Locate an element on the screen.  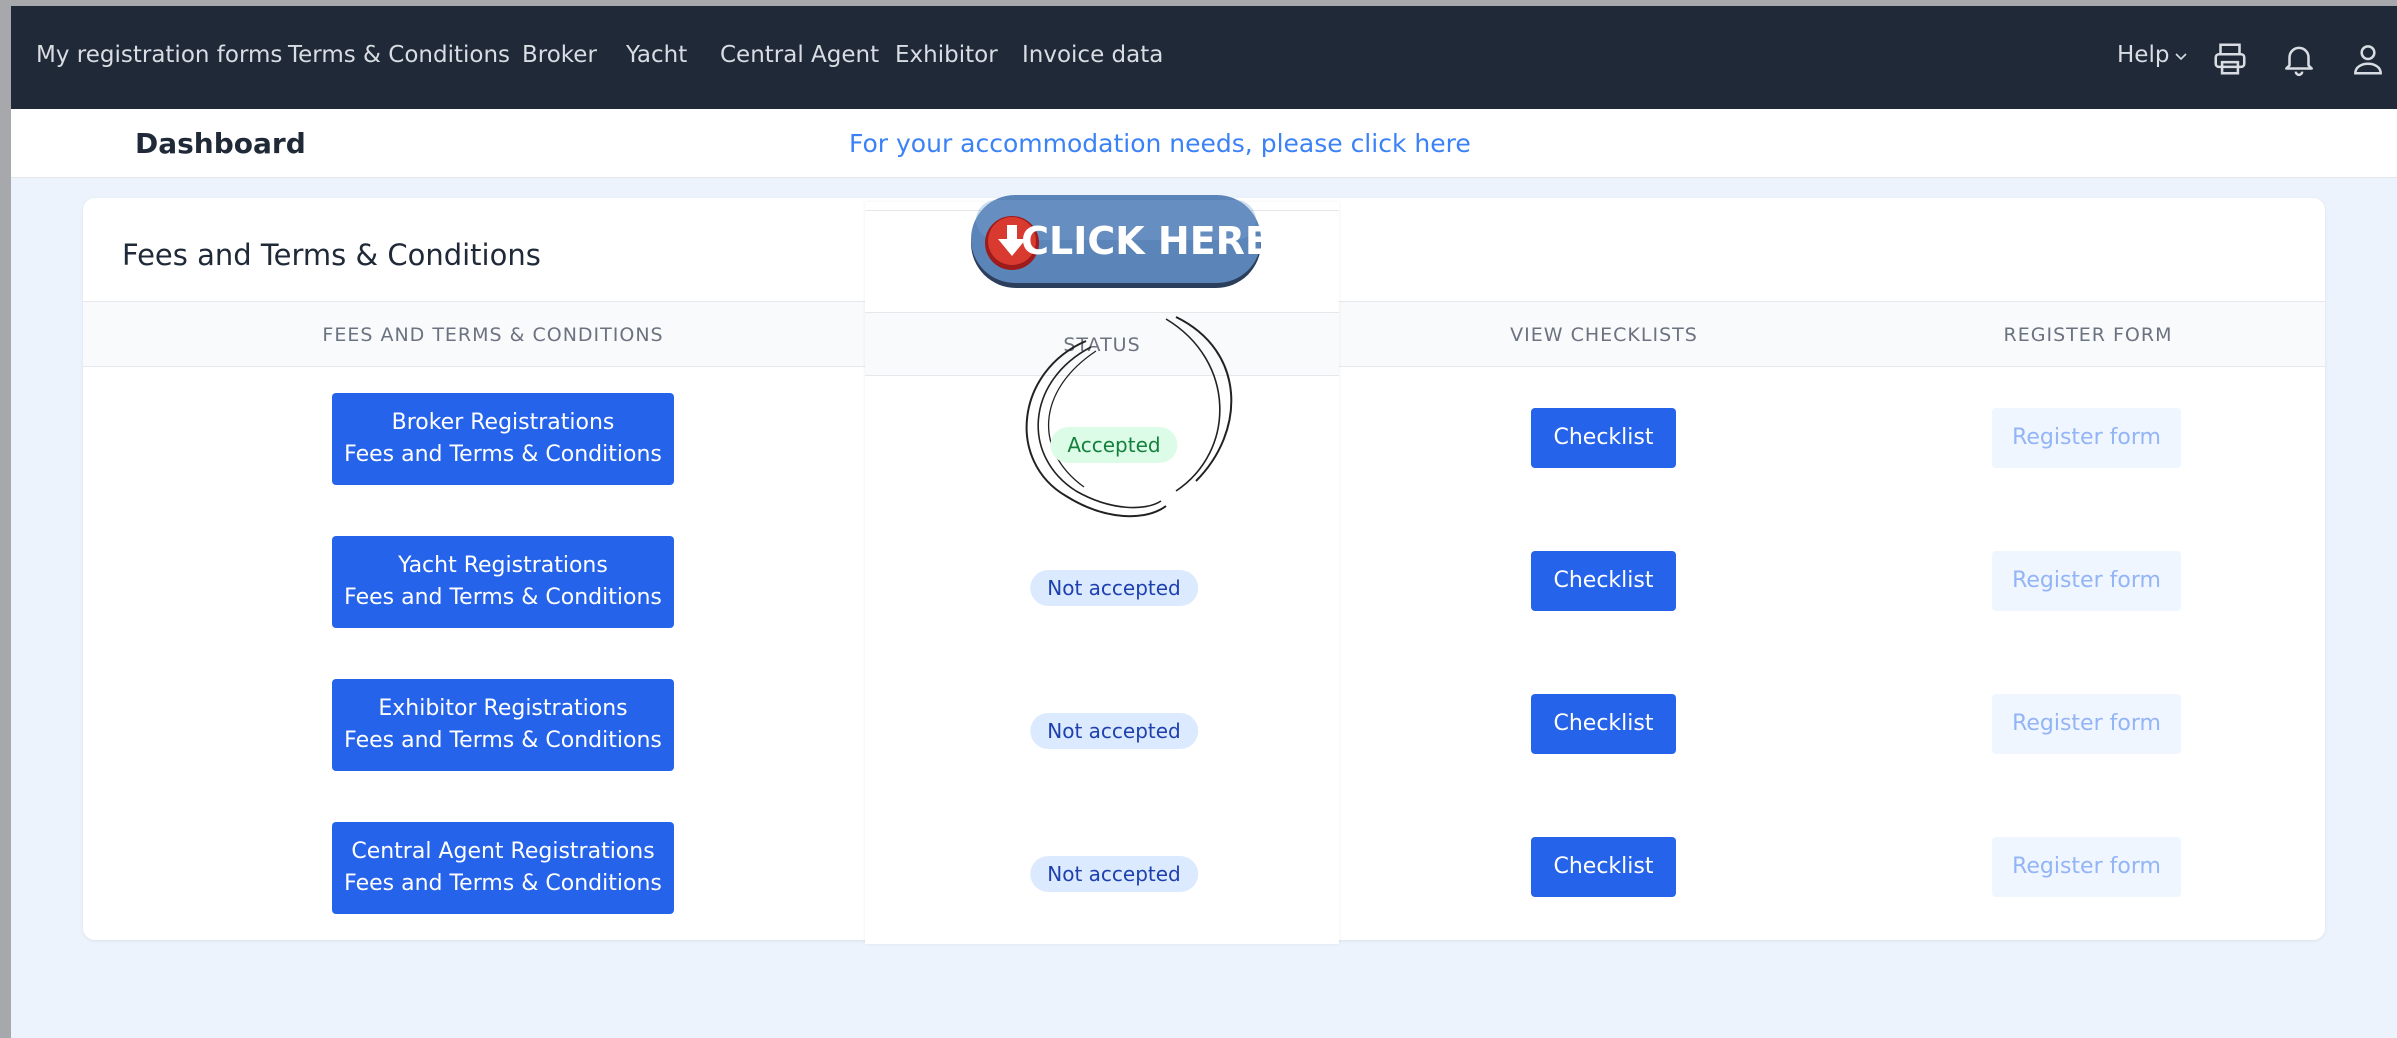
click-here-label: CLICK HERE is located at coordinates (1142, 241).